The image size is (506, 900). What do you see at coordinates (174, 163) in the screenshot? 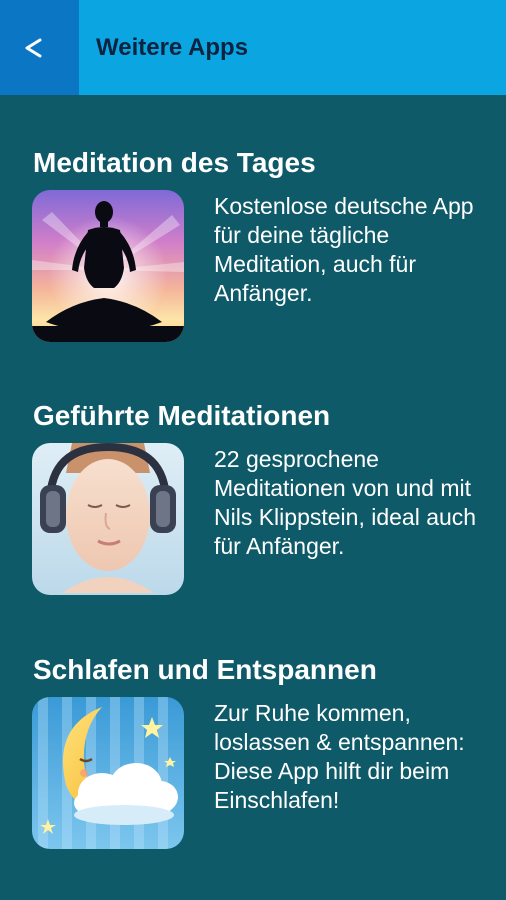
I see `app-title: Meditation des Tages` at bounding box center [174, 163].